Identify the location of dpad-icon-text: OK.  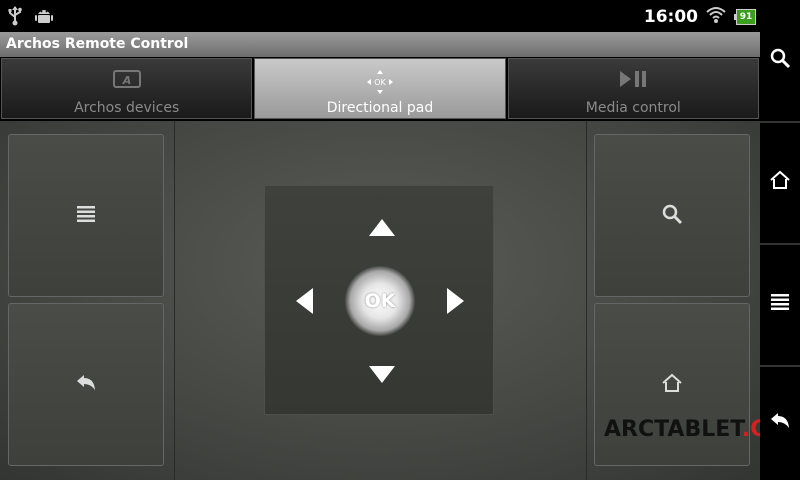
(380, 82).